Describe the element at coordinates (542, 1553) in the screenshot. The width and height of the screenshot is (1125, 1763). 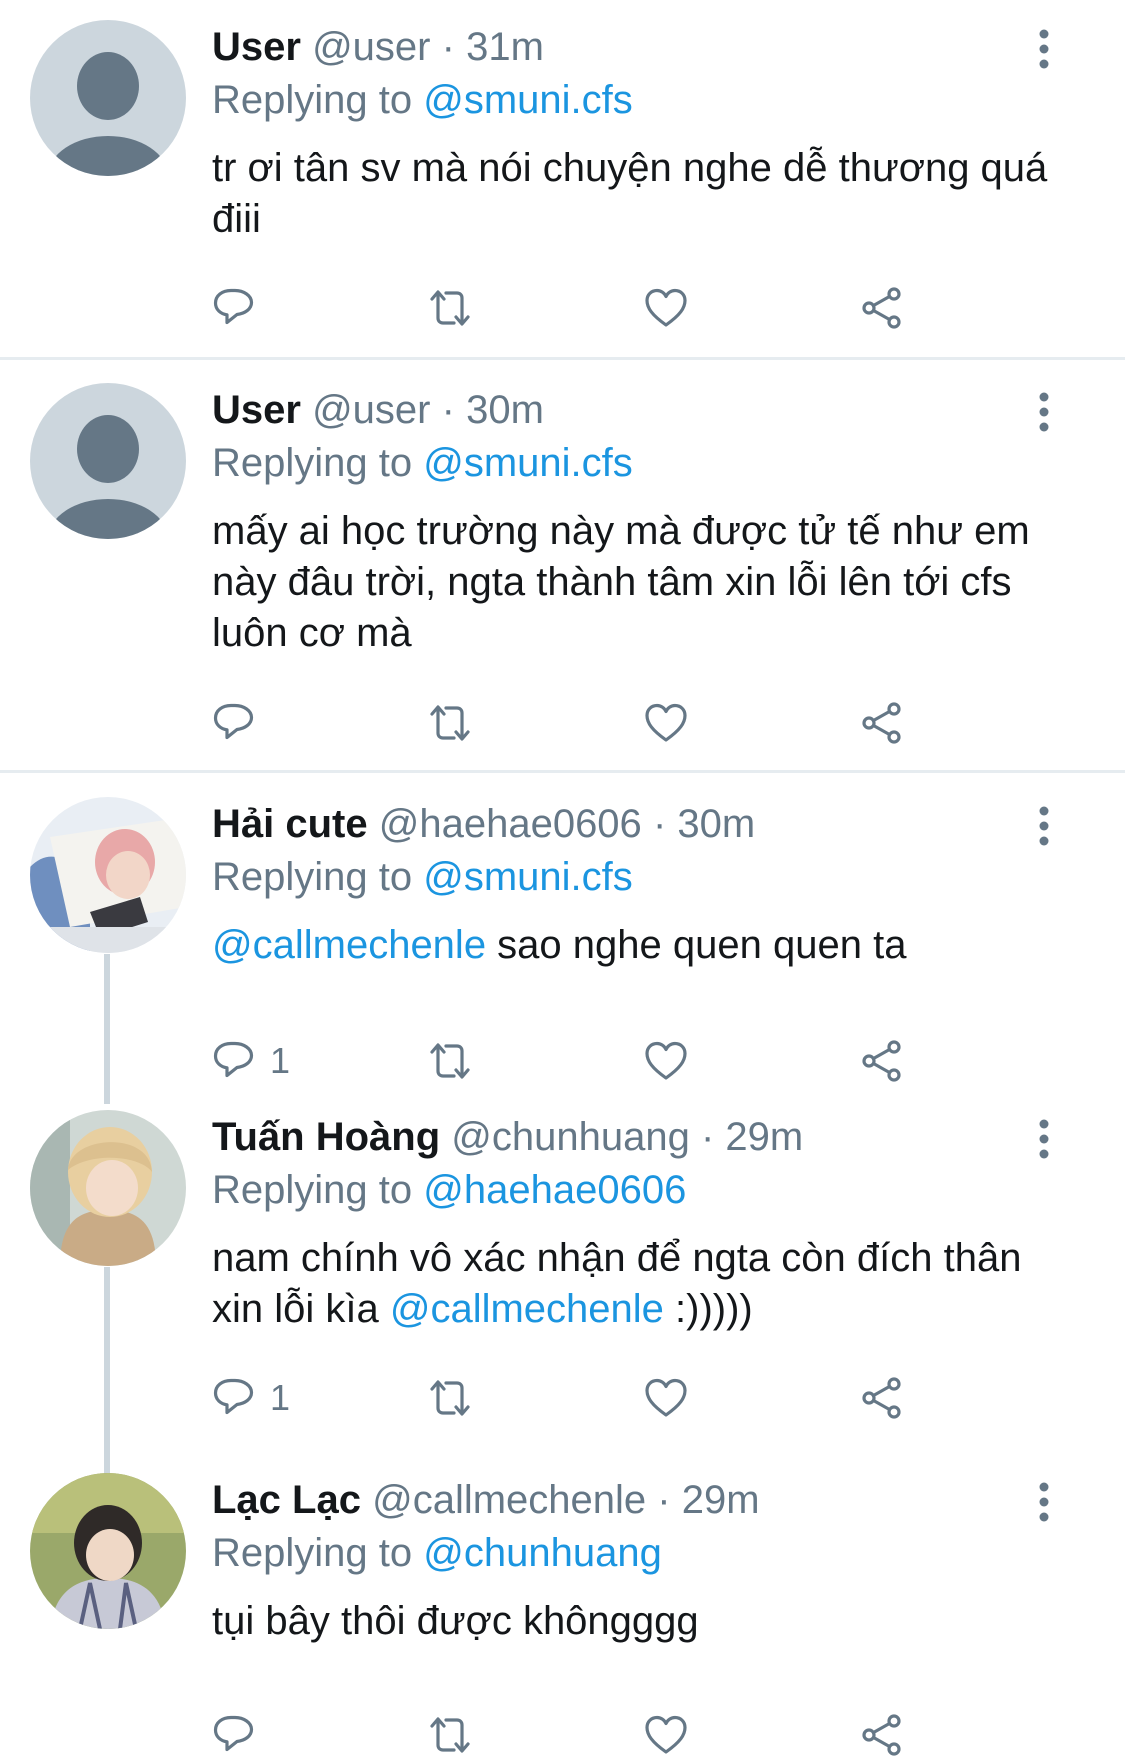
I see `replying-to-link: @chunhuang` at that location.